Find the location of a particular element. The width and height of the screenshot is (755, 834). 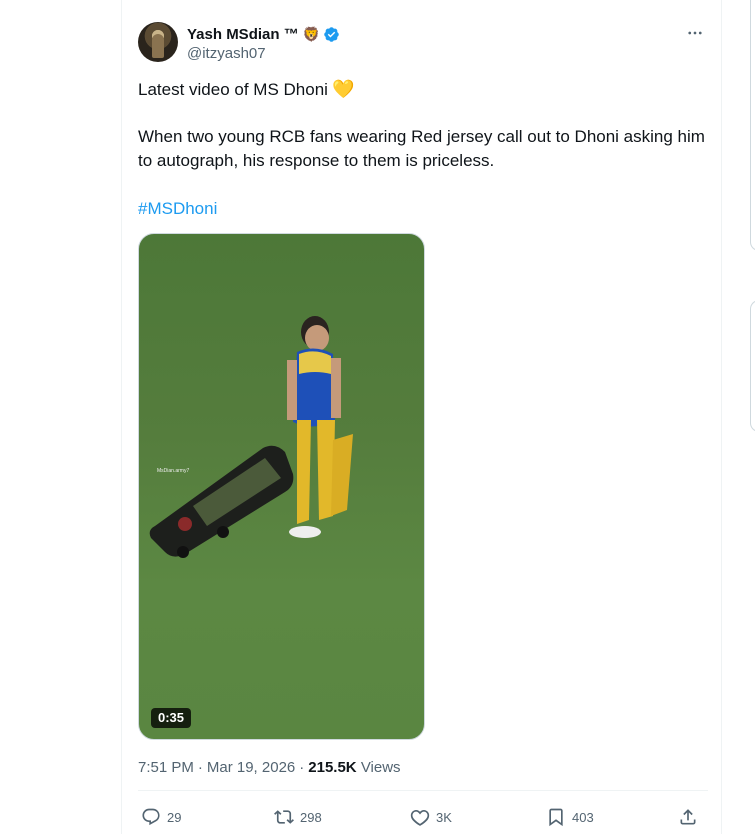

divider is located at coordinates (423, 790).